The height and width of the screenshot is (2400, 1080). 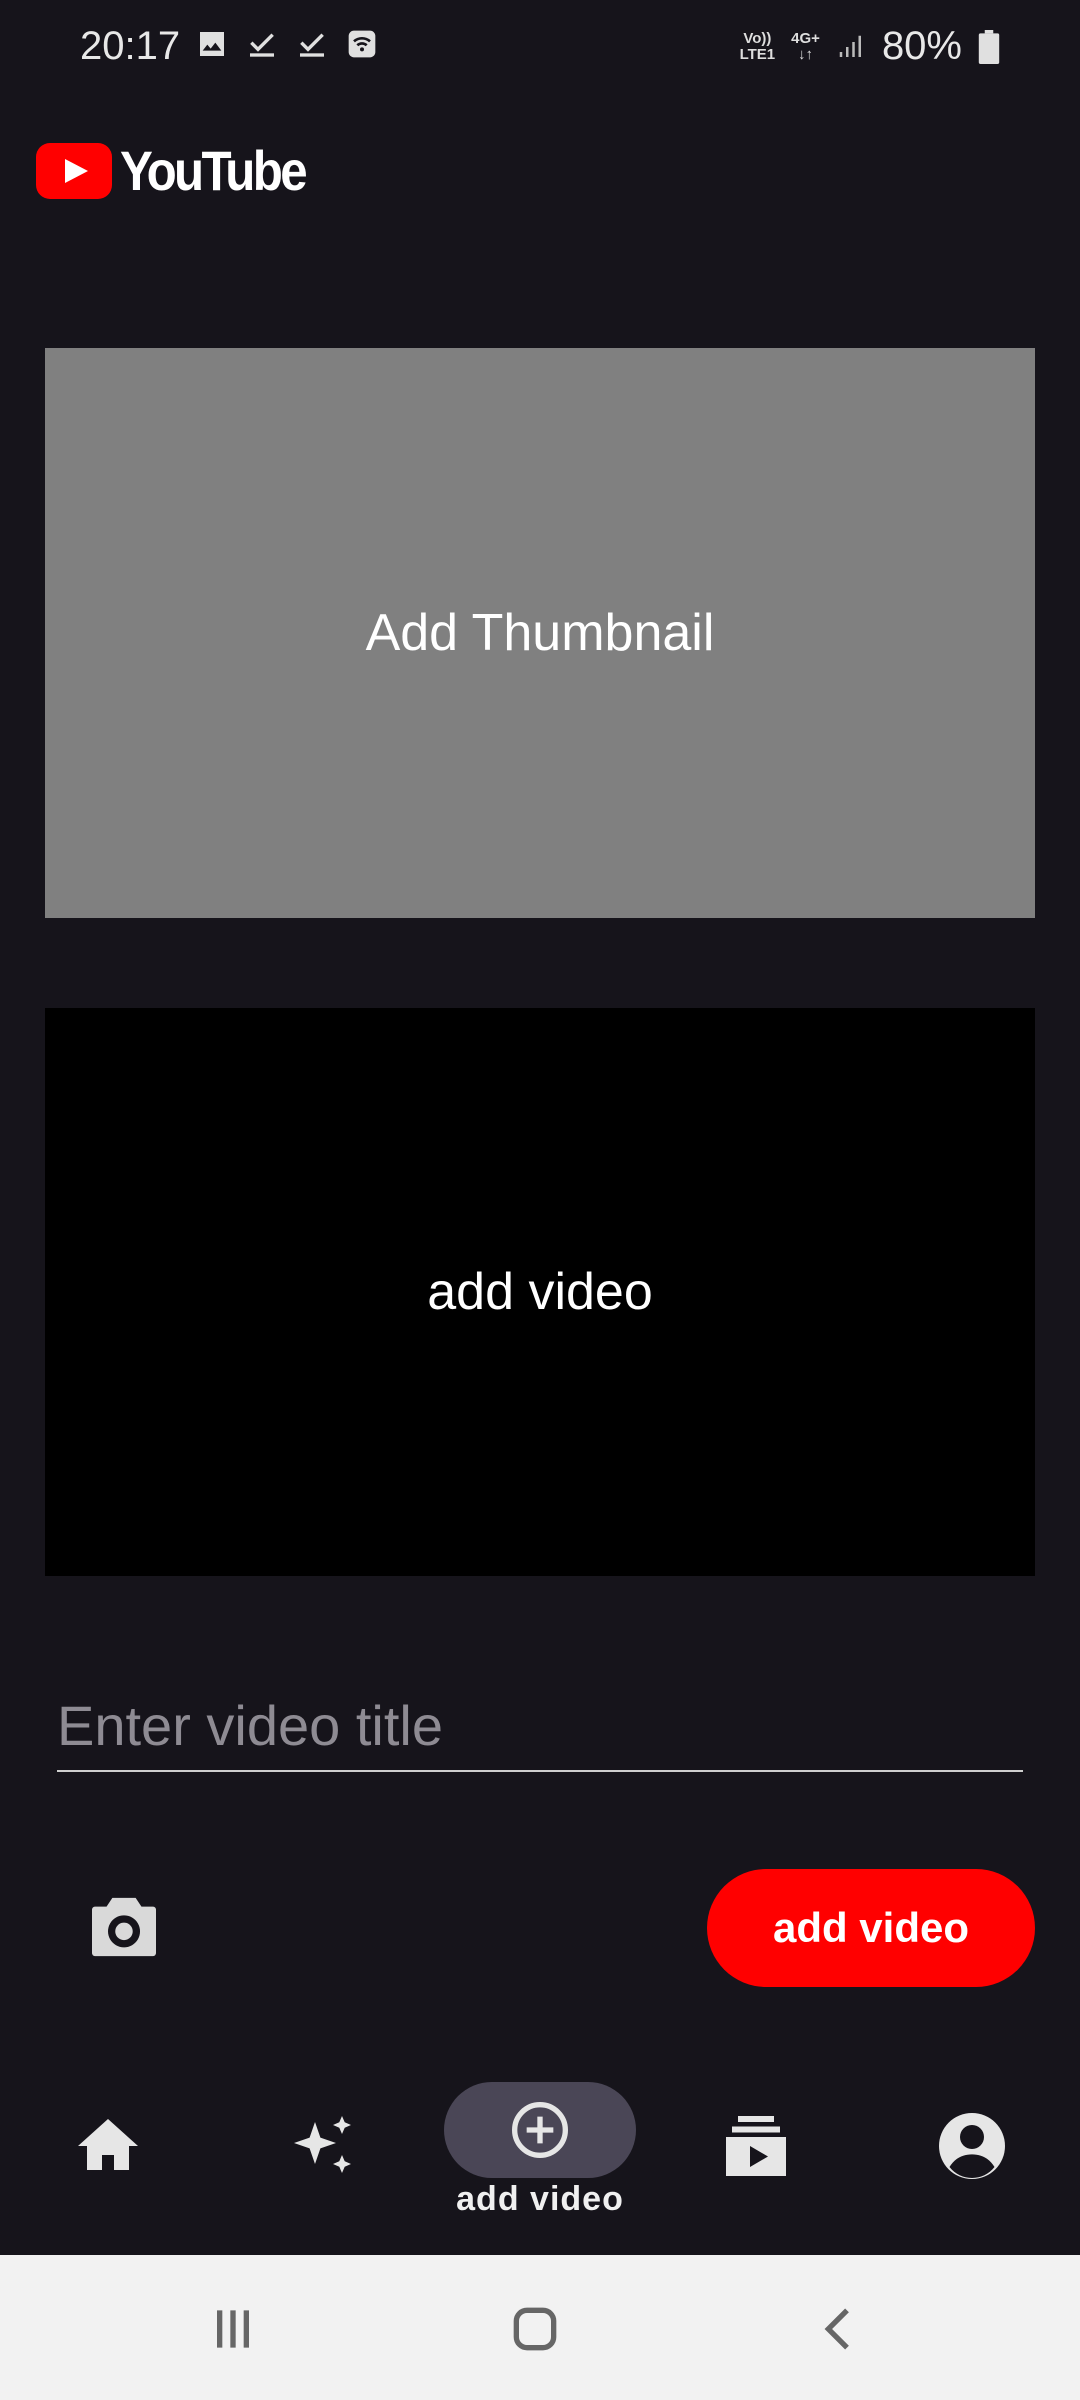 I want to click on volte-bottom: LTE1, so click(x=757, y=54).